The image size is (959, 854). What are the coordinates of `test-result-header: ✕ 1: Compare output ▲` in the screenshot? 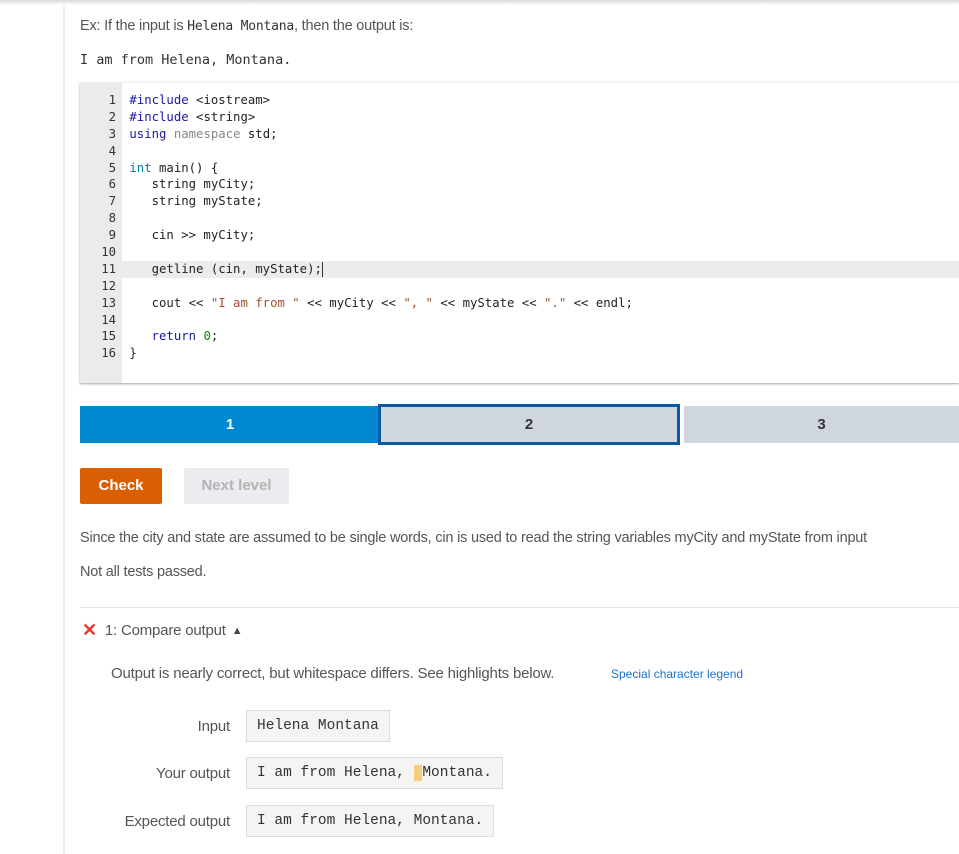 It's located at (162, 630).